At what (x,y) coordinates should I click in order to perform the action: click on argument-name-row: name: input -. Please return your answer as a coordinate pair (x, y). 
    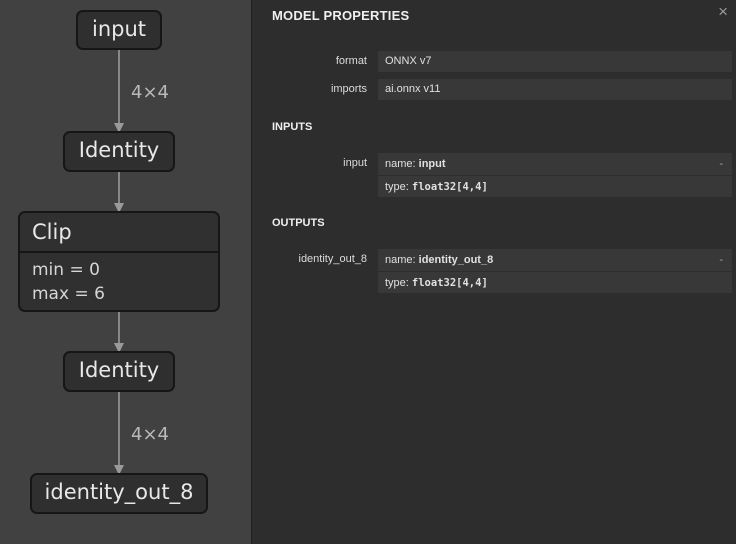
    Looking at the image, I should click on (555, 164).